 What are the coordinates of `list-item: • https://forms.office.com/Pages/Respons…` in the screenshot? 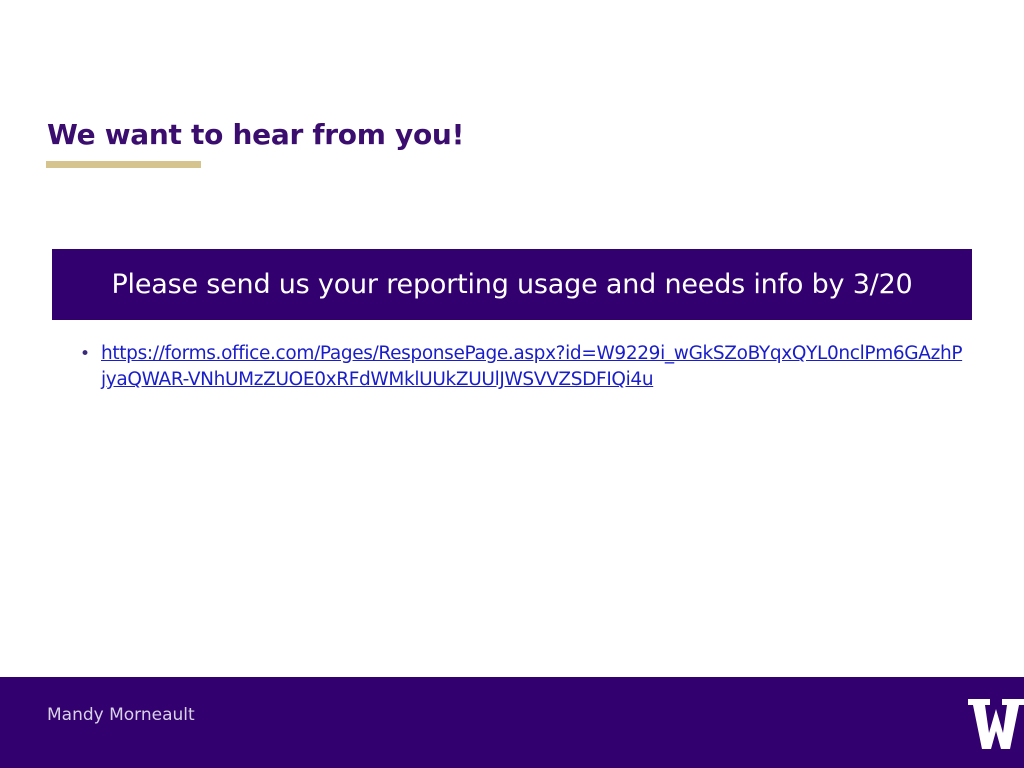 It's located at (523, 367).